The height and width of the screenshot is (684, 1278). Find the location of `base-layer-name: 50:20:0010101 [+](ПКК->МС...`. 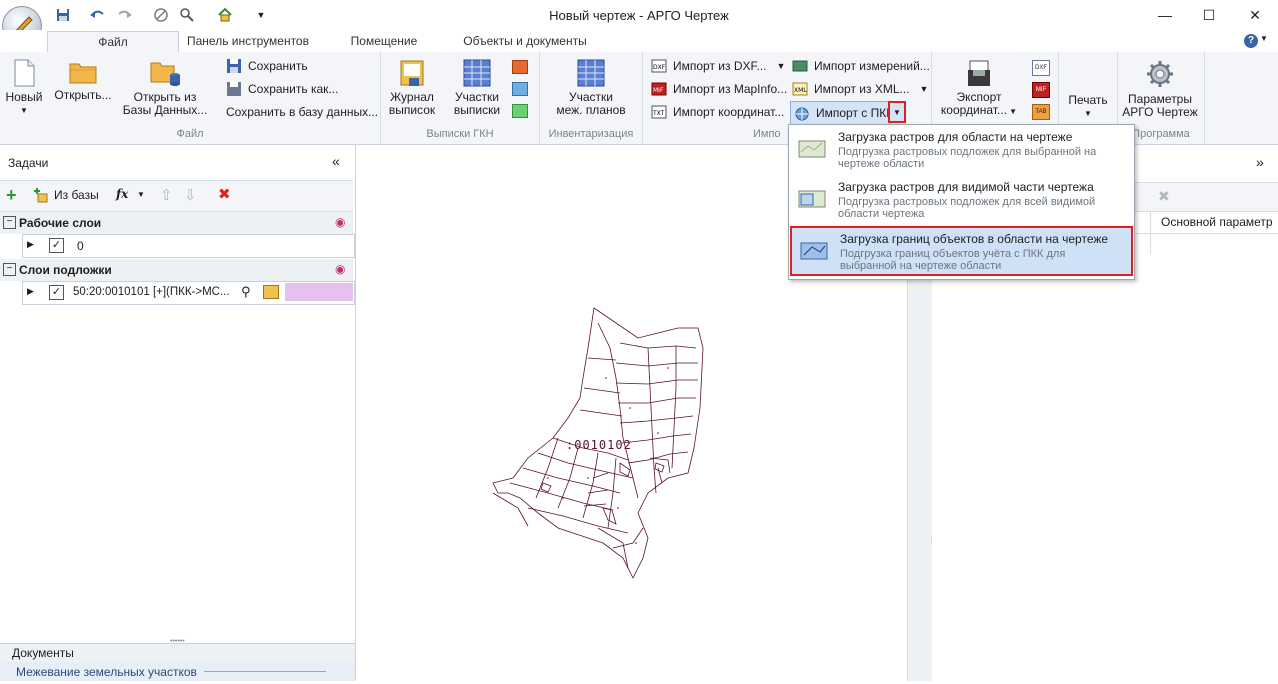

base-layer-name: 50:20:0010101 [+](ПКК->МС... is located at coordinates (151, 292).